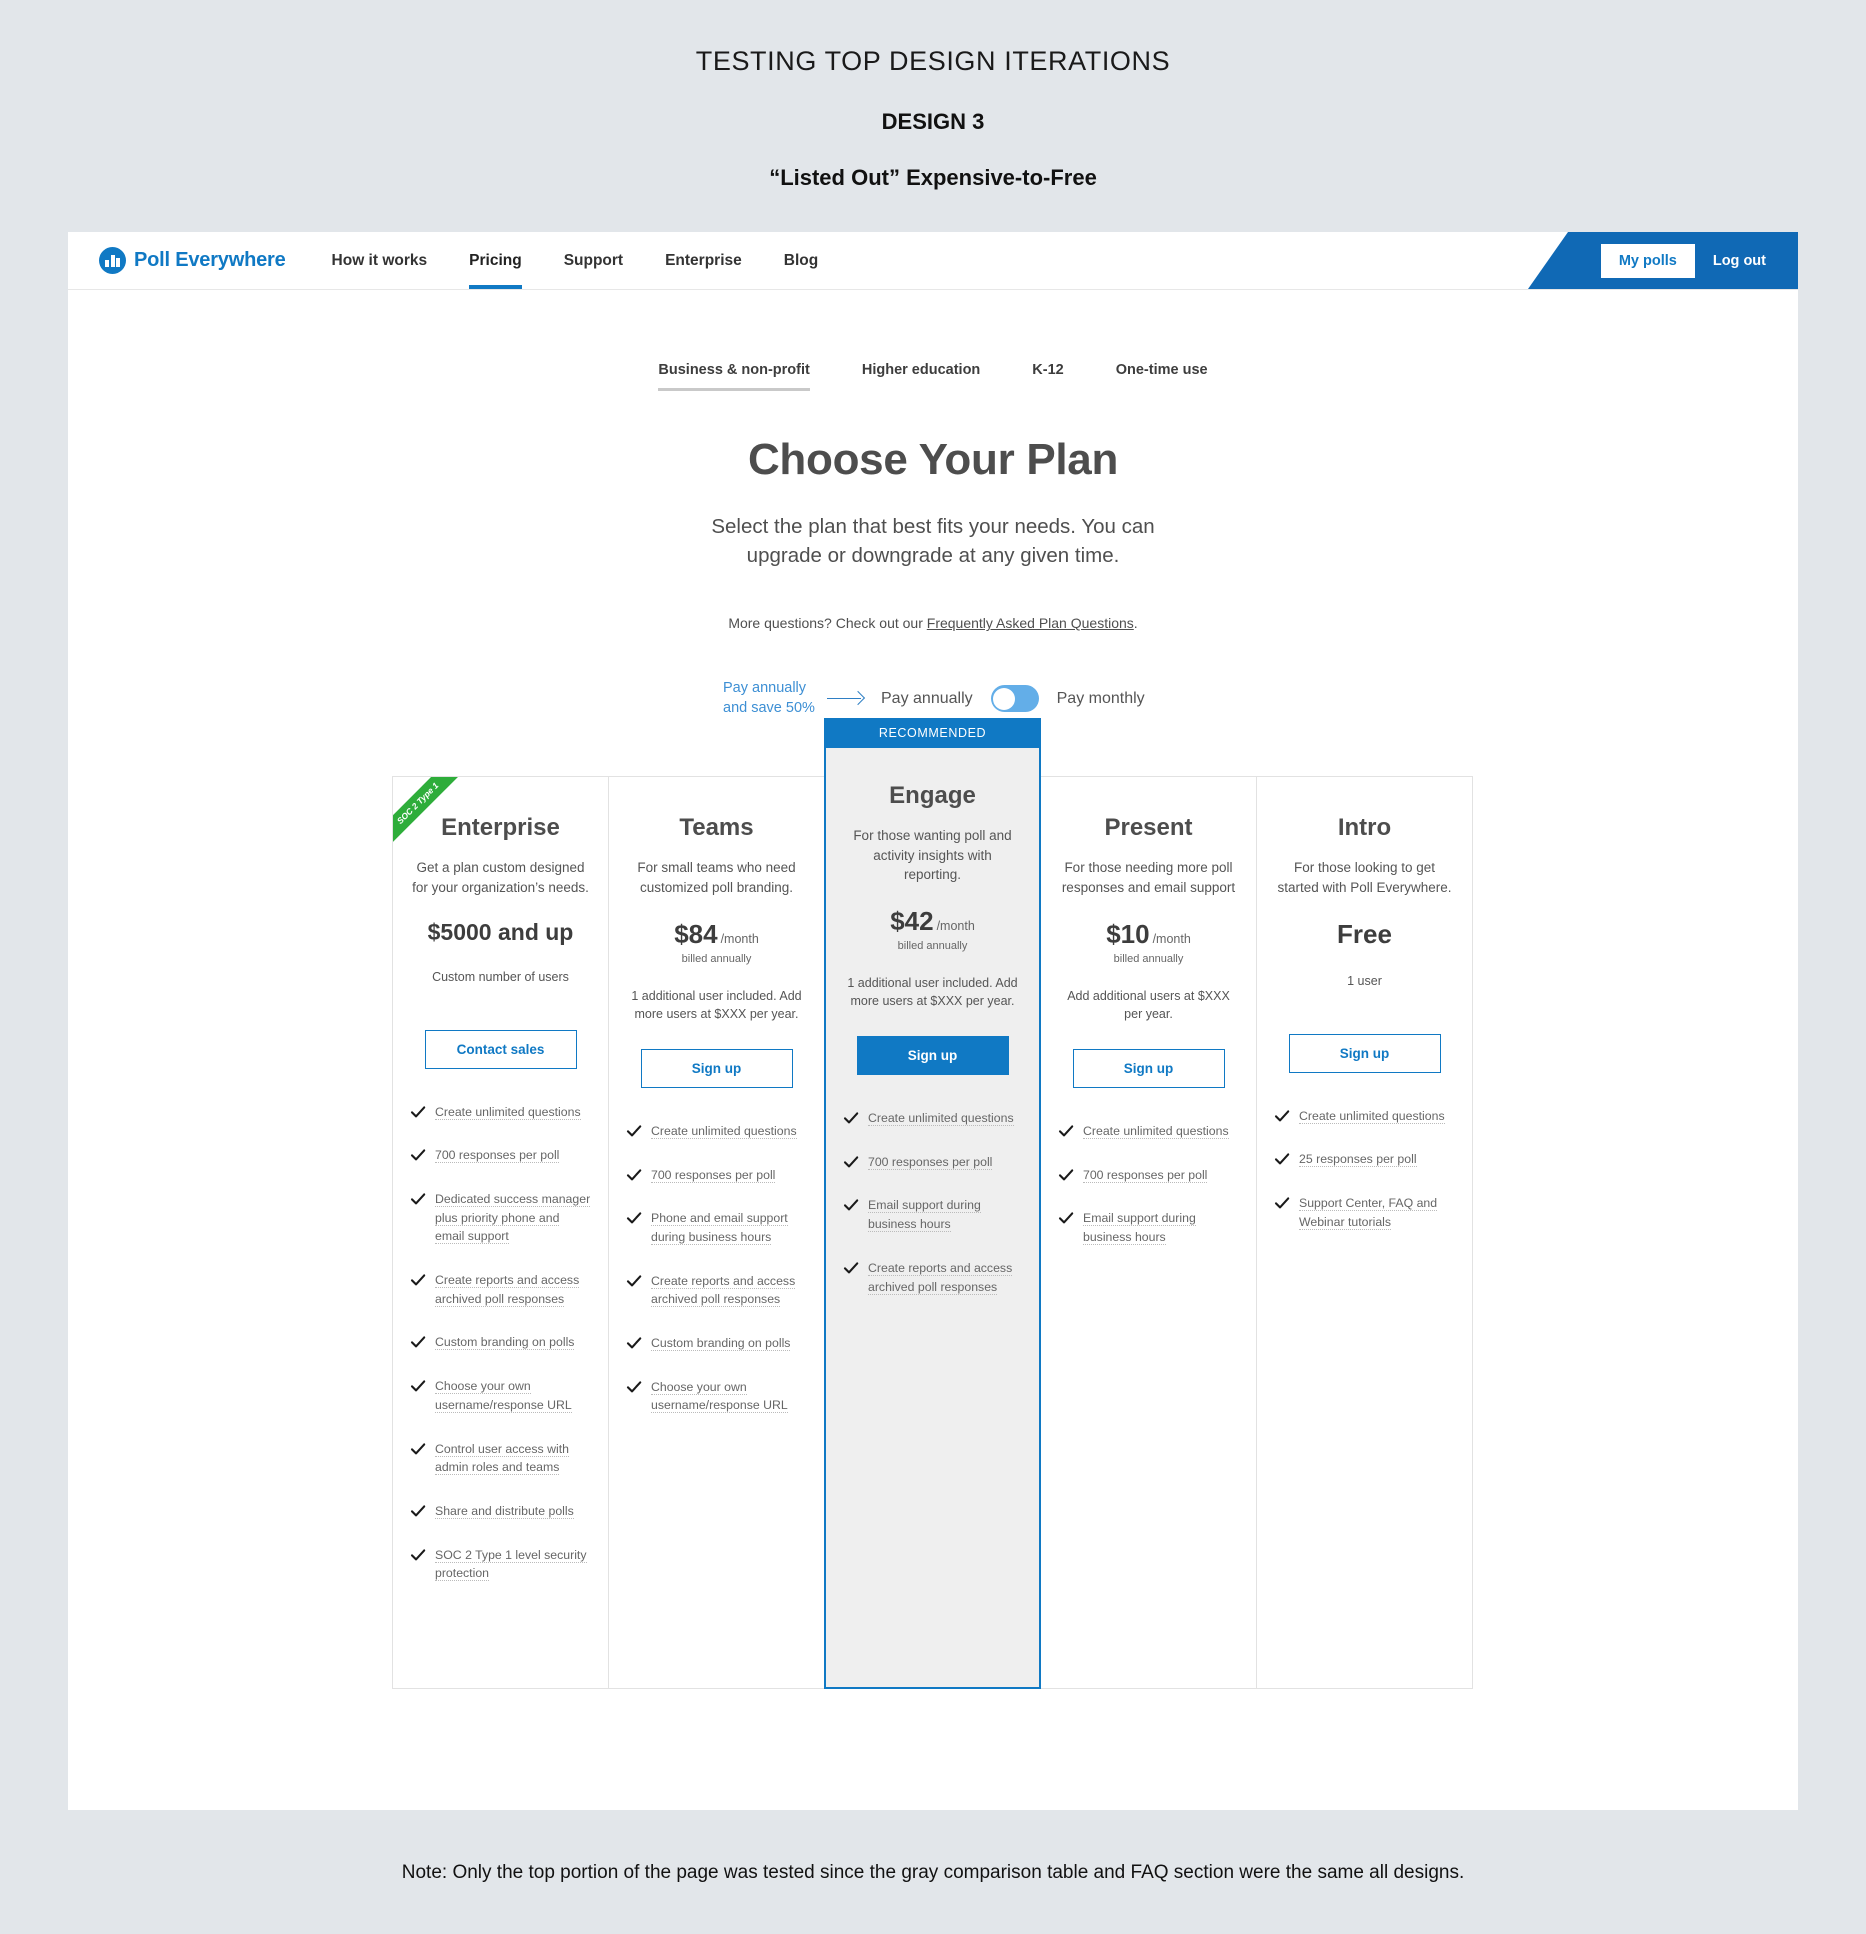 Image resolution: width=1866 pixels, height=1934 pixels. What do you see at coordinates (1047, 375) in the screenshot?
I see `tab-k-12: K-12` at bounding box center [1047, 375].